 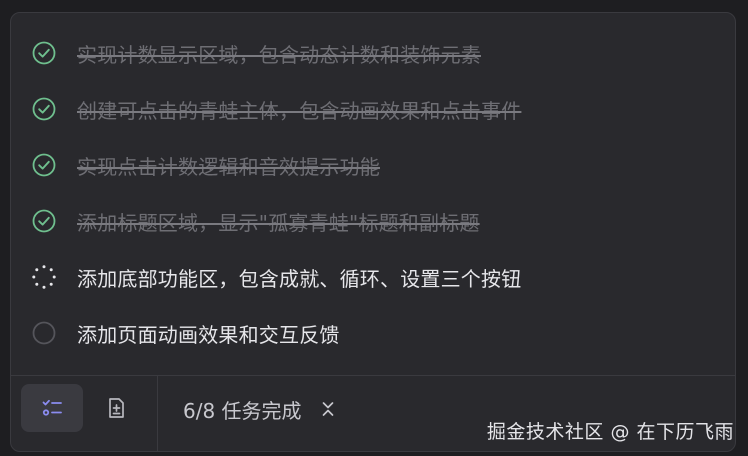 I want to click on task-list-button, so click(x=52, y=408).